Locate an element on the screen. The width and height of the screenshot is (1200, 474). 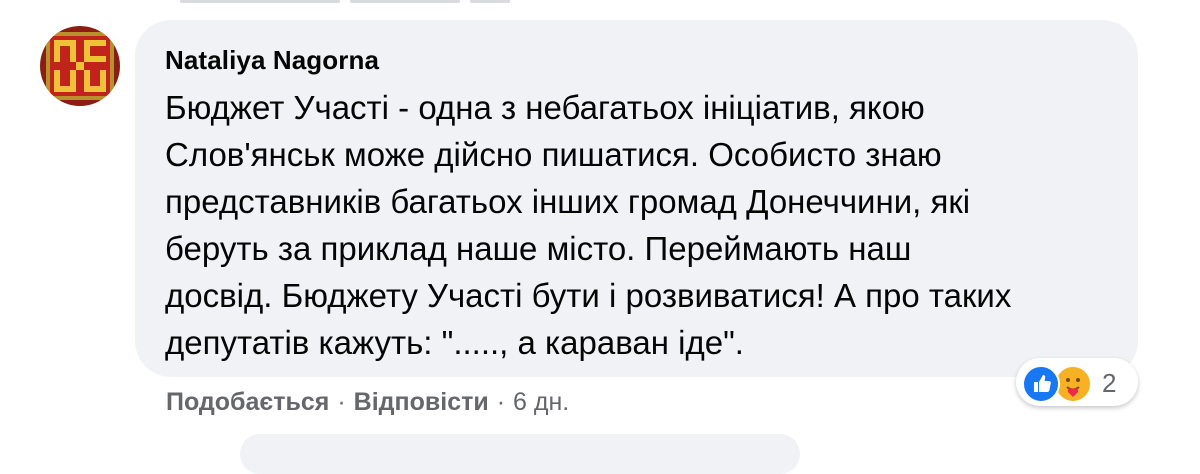
reactions-count: 2 is located at coordinates (1109, 383).